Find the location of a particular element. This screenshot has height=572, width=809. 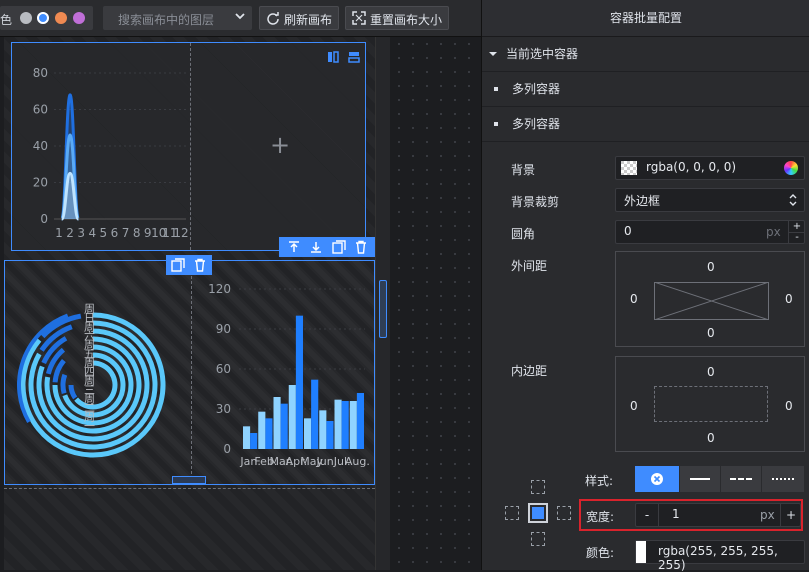

background-clip-label: 背景裁剪 is located at coordinates (535, 202).